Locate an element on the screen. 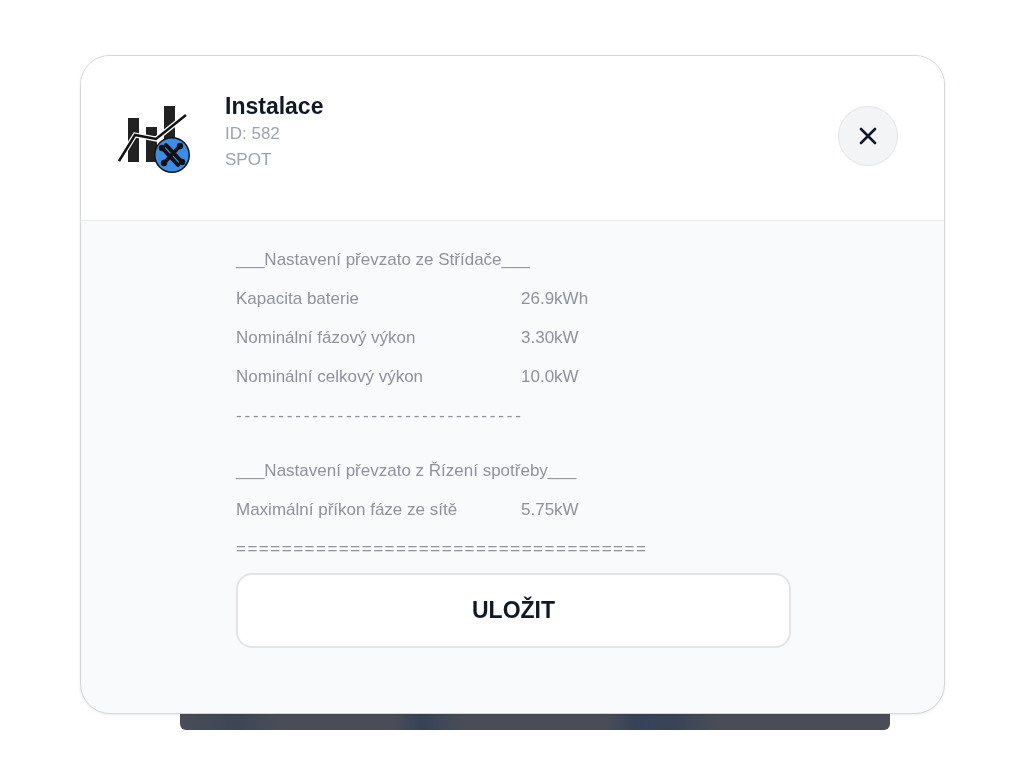  section-heading: ___Nastavení převzato ze Střídače___ is located at coordinates (383, 259).